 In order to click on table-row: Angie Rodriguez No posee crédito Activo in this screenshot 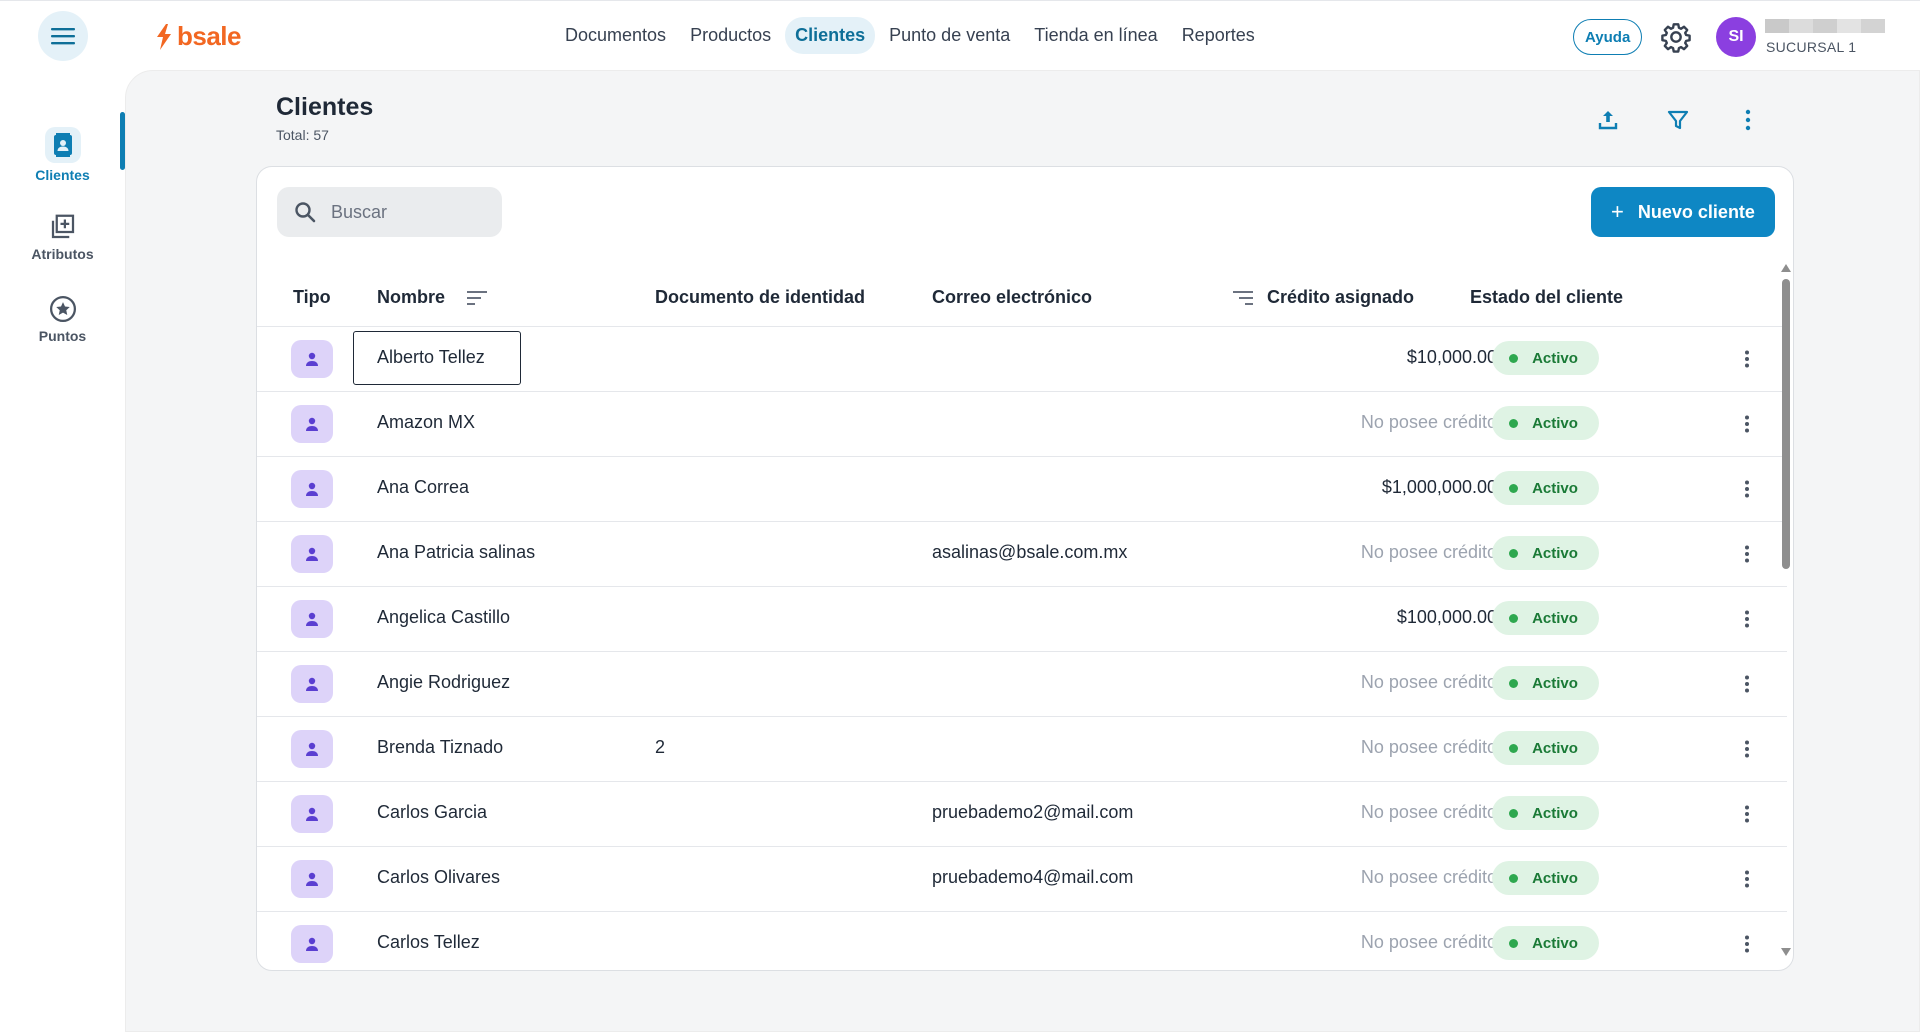, I will do `click(1022, 684)`.